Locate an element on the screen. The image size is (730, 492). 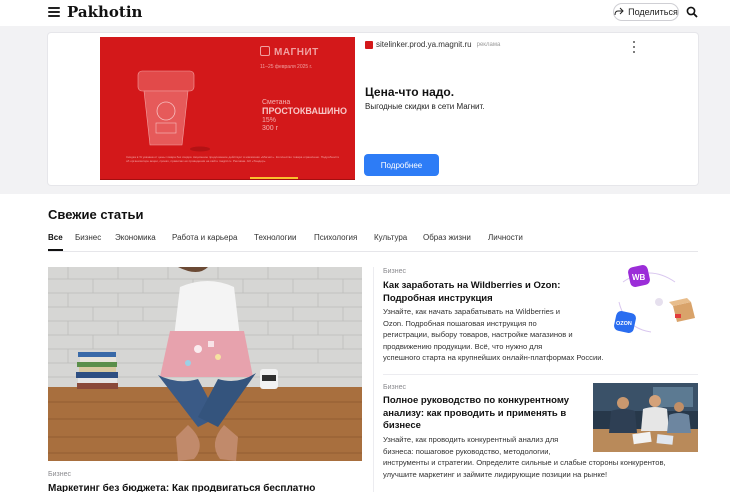
article-1-category: Бизнес is located at coordinates (394, 271).